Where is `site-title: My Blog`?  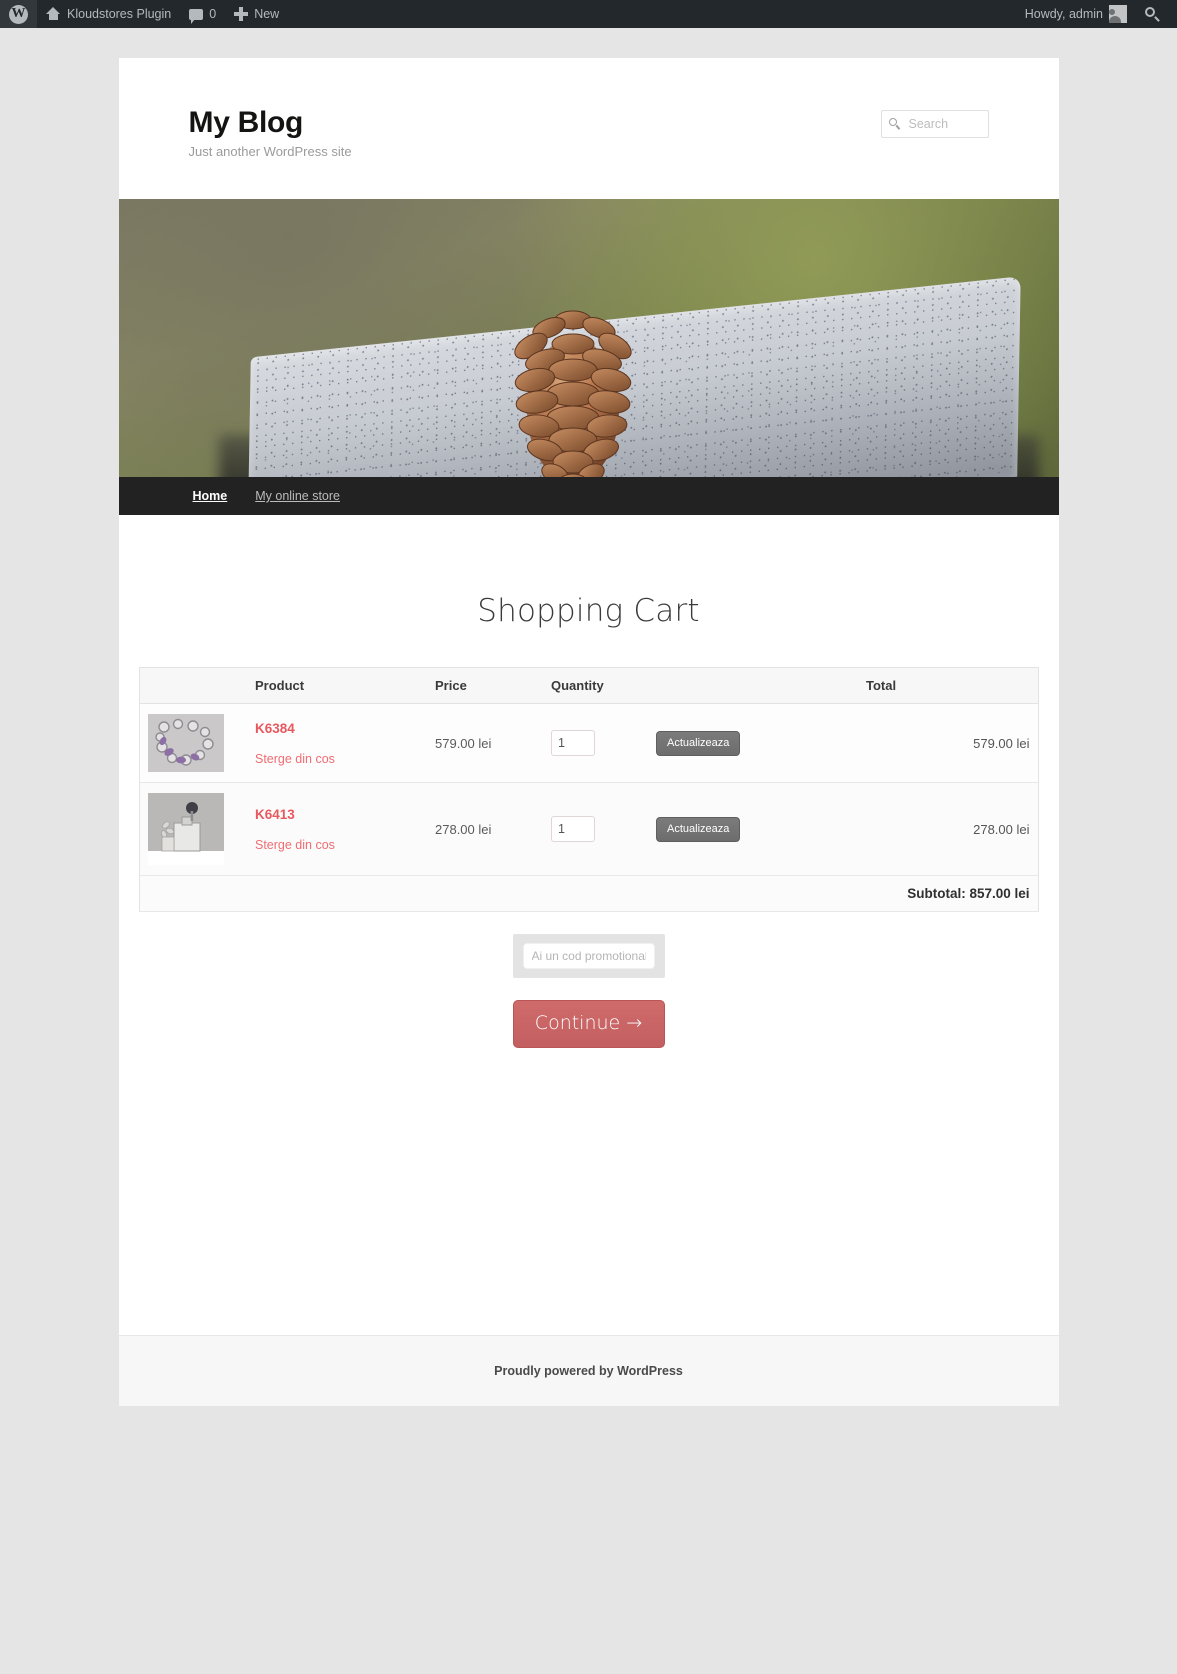 site-title: My Blog is located at coordinates (589, 123).